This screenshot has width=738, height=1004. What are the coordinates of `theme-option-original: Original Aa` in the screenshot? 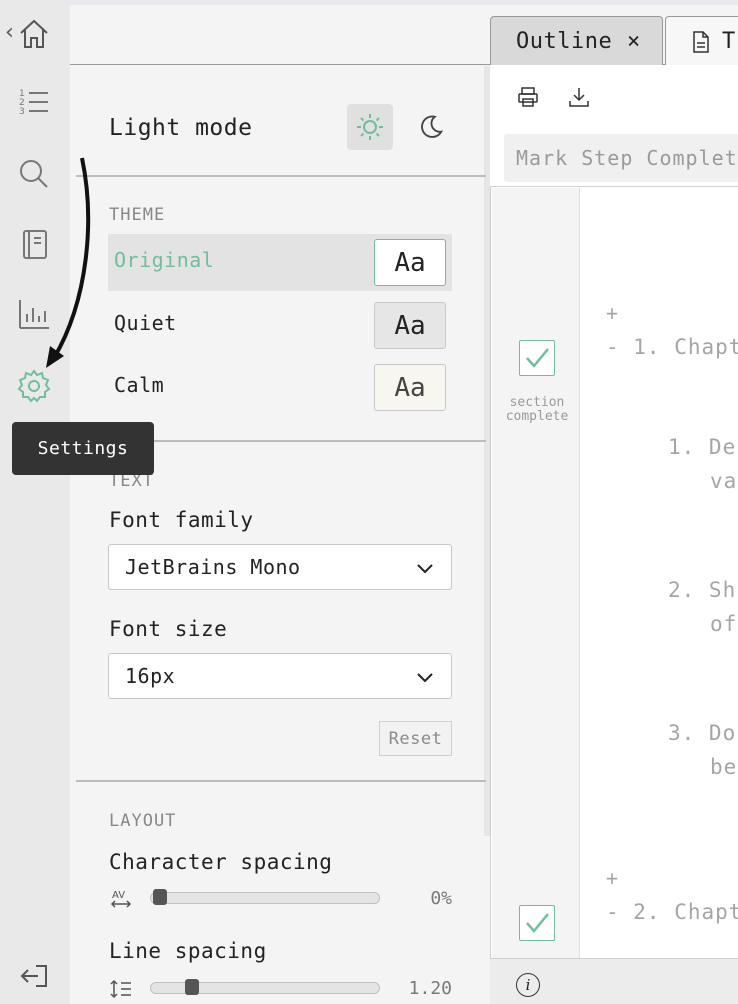 It's located at (280, 262).